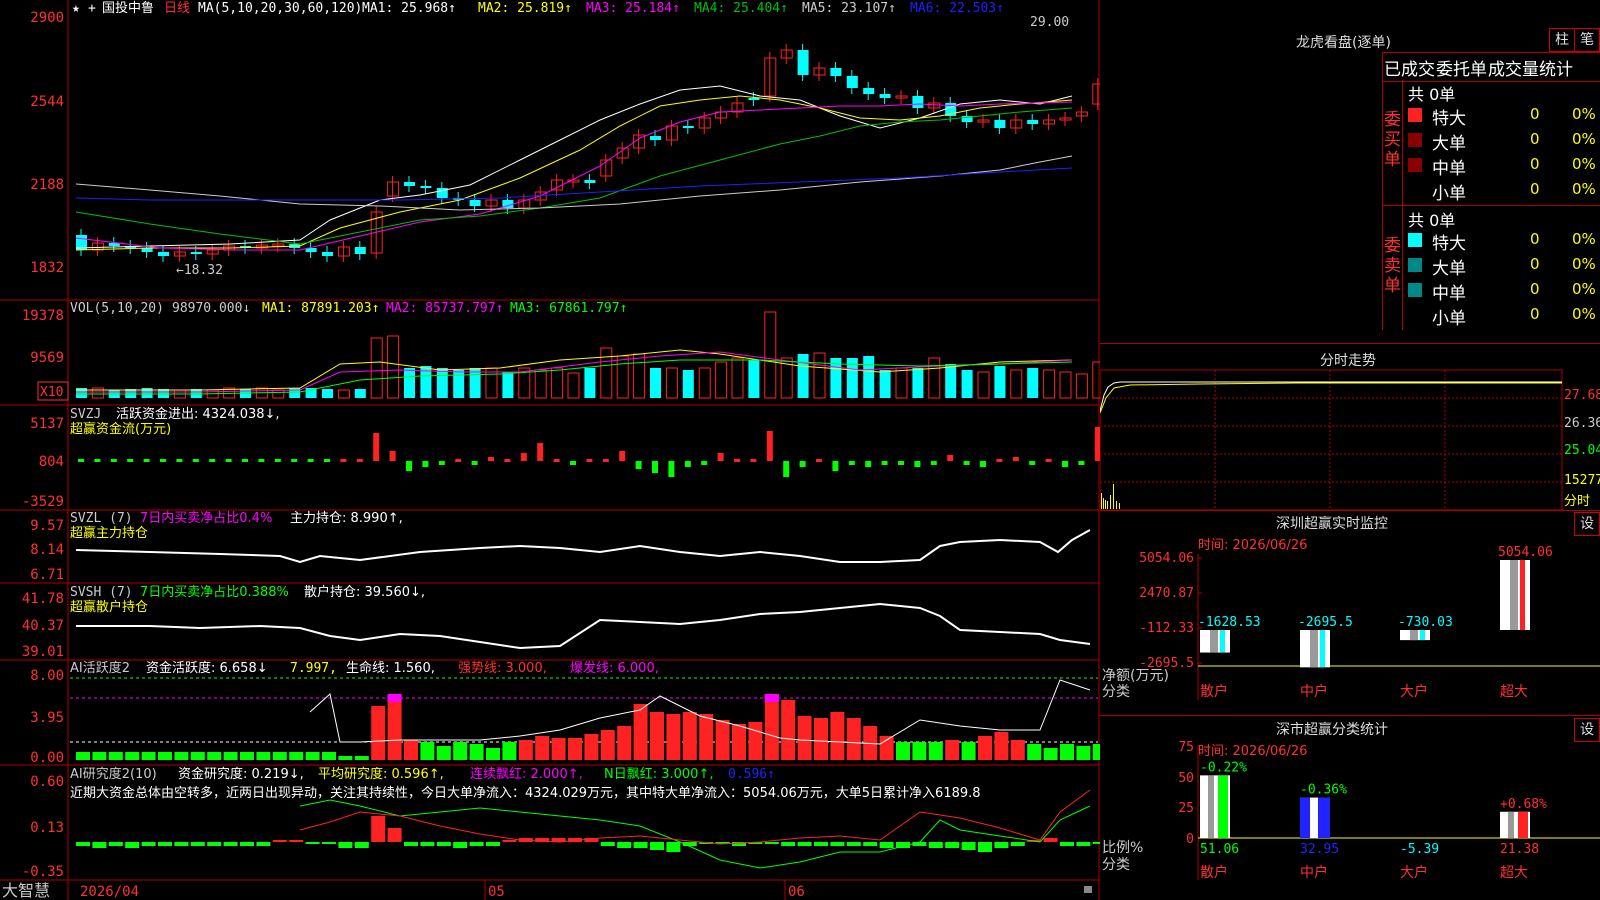 The height and width of the screenshot is (900, 1600). I want to click on y-tick: 0.60, so click(47, 782).